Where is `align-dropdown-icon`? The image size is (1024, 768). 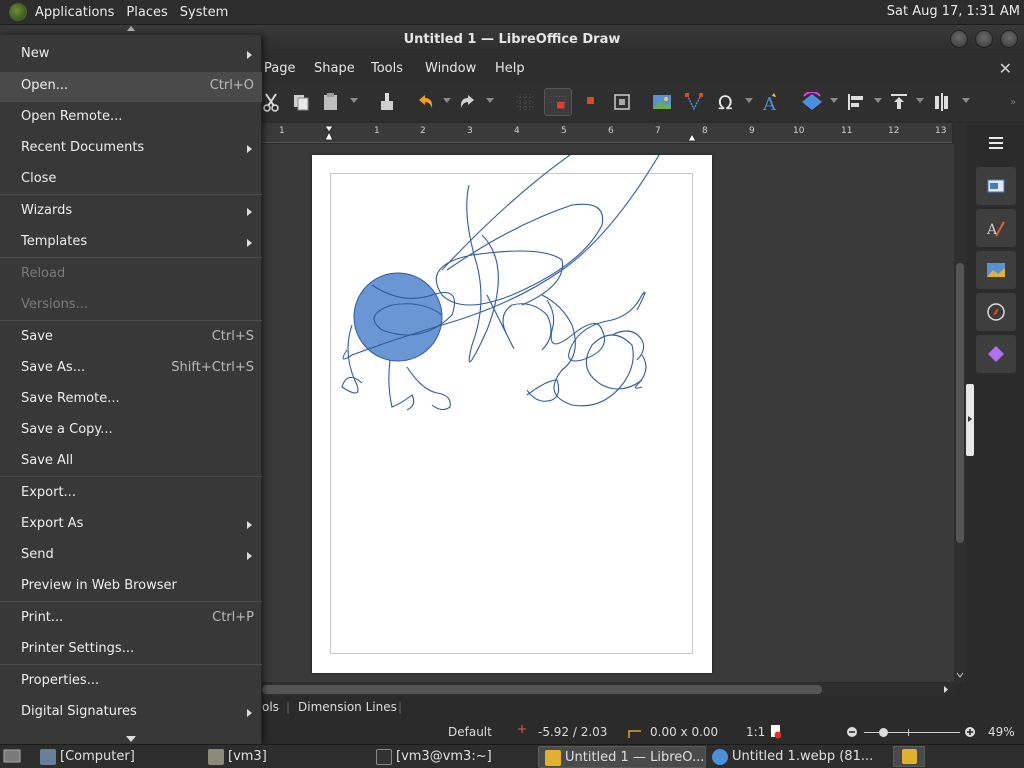
align-dropdown-icon is located at coordinates (878, 100).